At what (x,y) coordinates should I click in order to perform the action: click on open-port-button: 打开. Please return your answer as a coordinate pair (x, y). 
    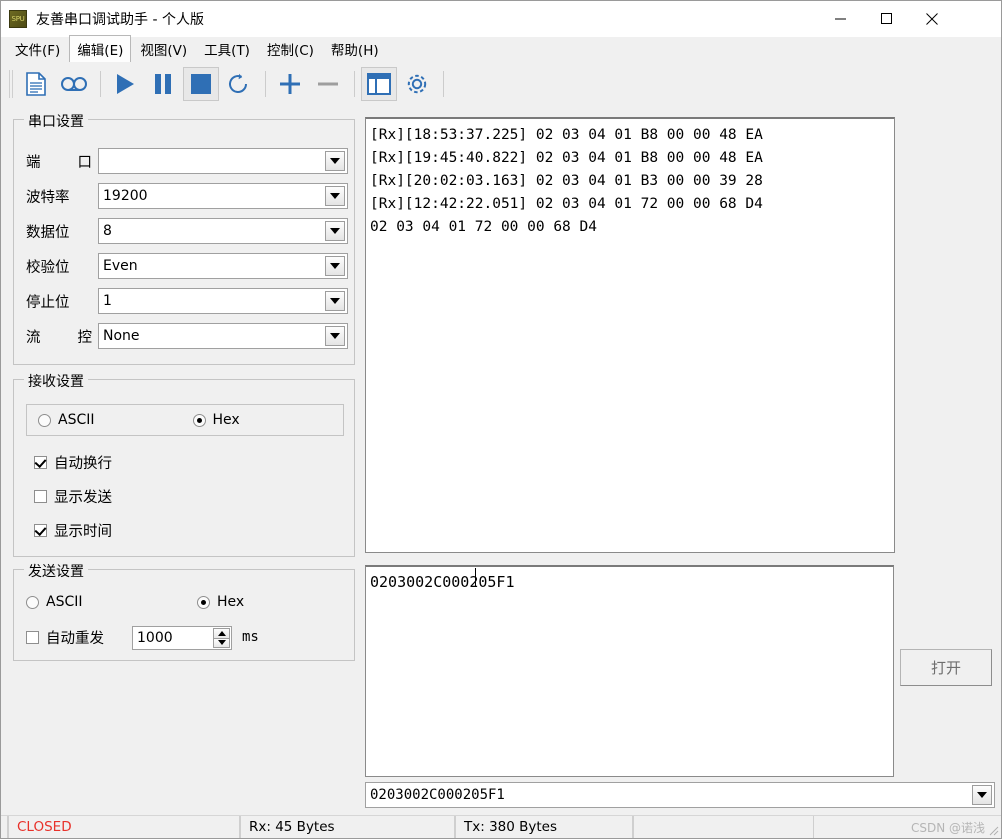
    Looking at the image, I should click on (946, 667).